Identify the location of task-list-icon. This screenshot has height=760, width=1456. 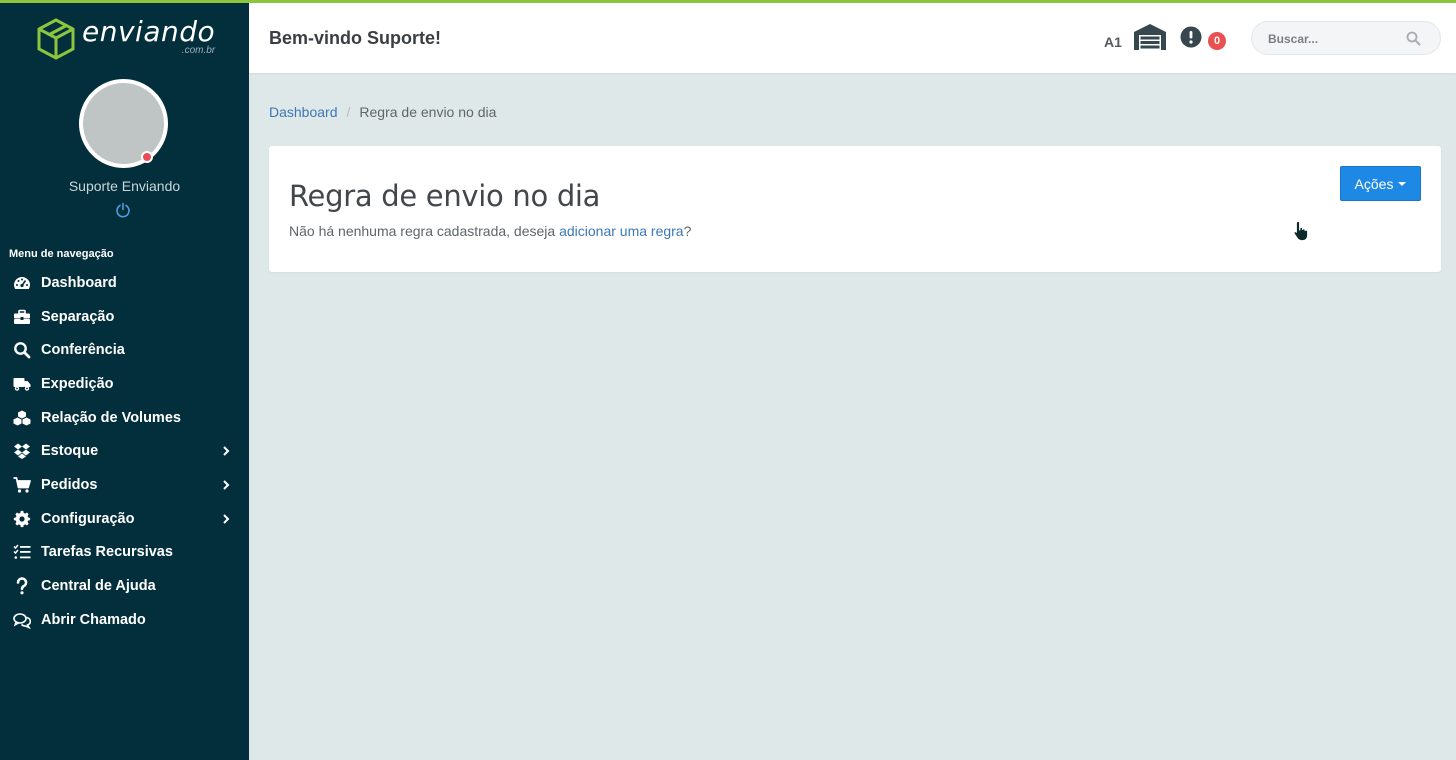
(22, 552).